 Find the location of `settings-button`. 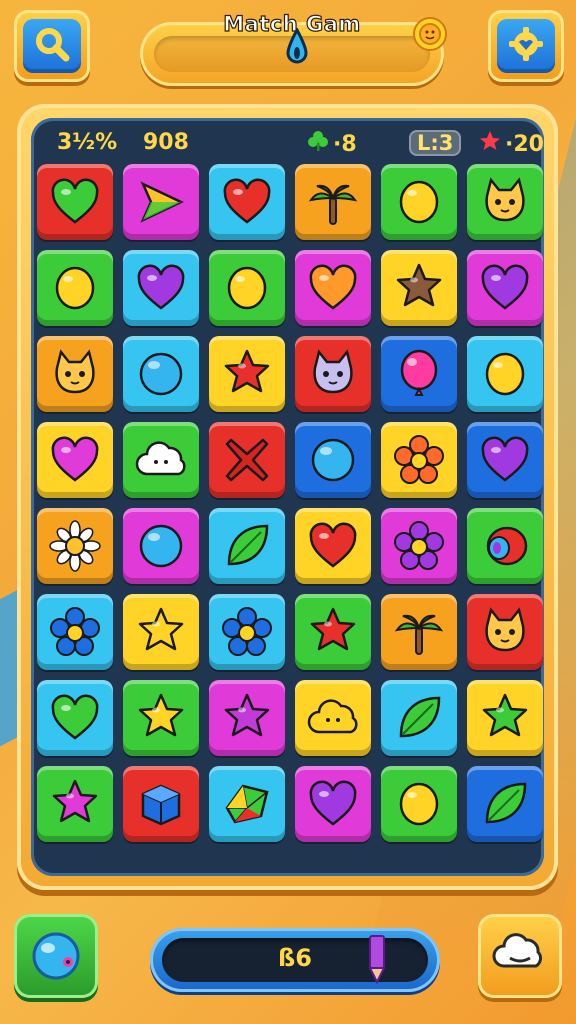

settings-button is located at coordinates (526, 46).